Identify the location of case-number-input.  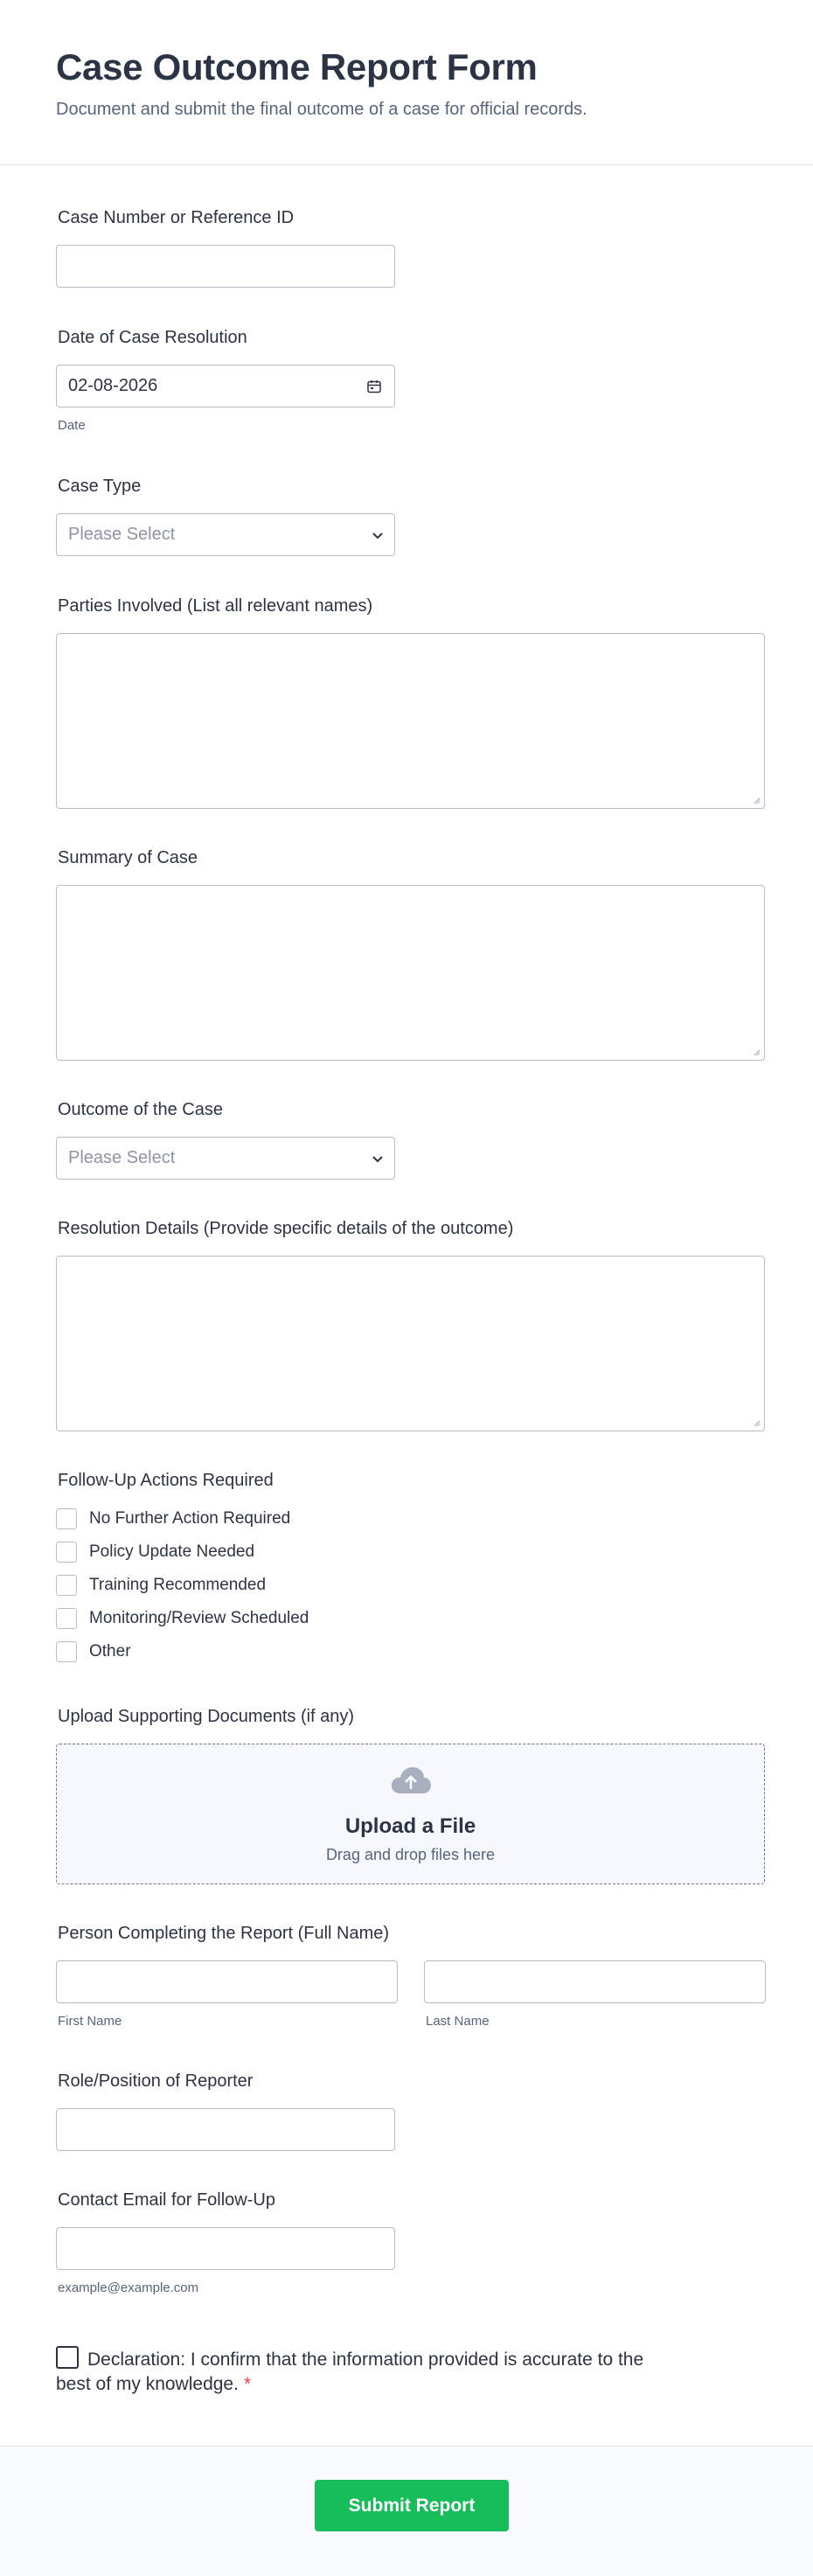
(226, 266).